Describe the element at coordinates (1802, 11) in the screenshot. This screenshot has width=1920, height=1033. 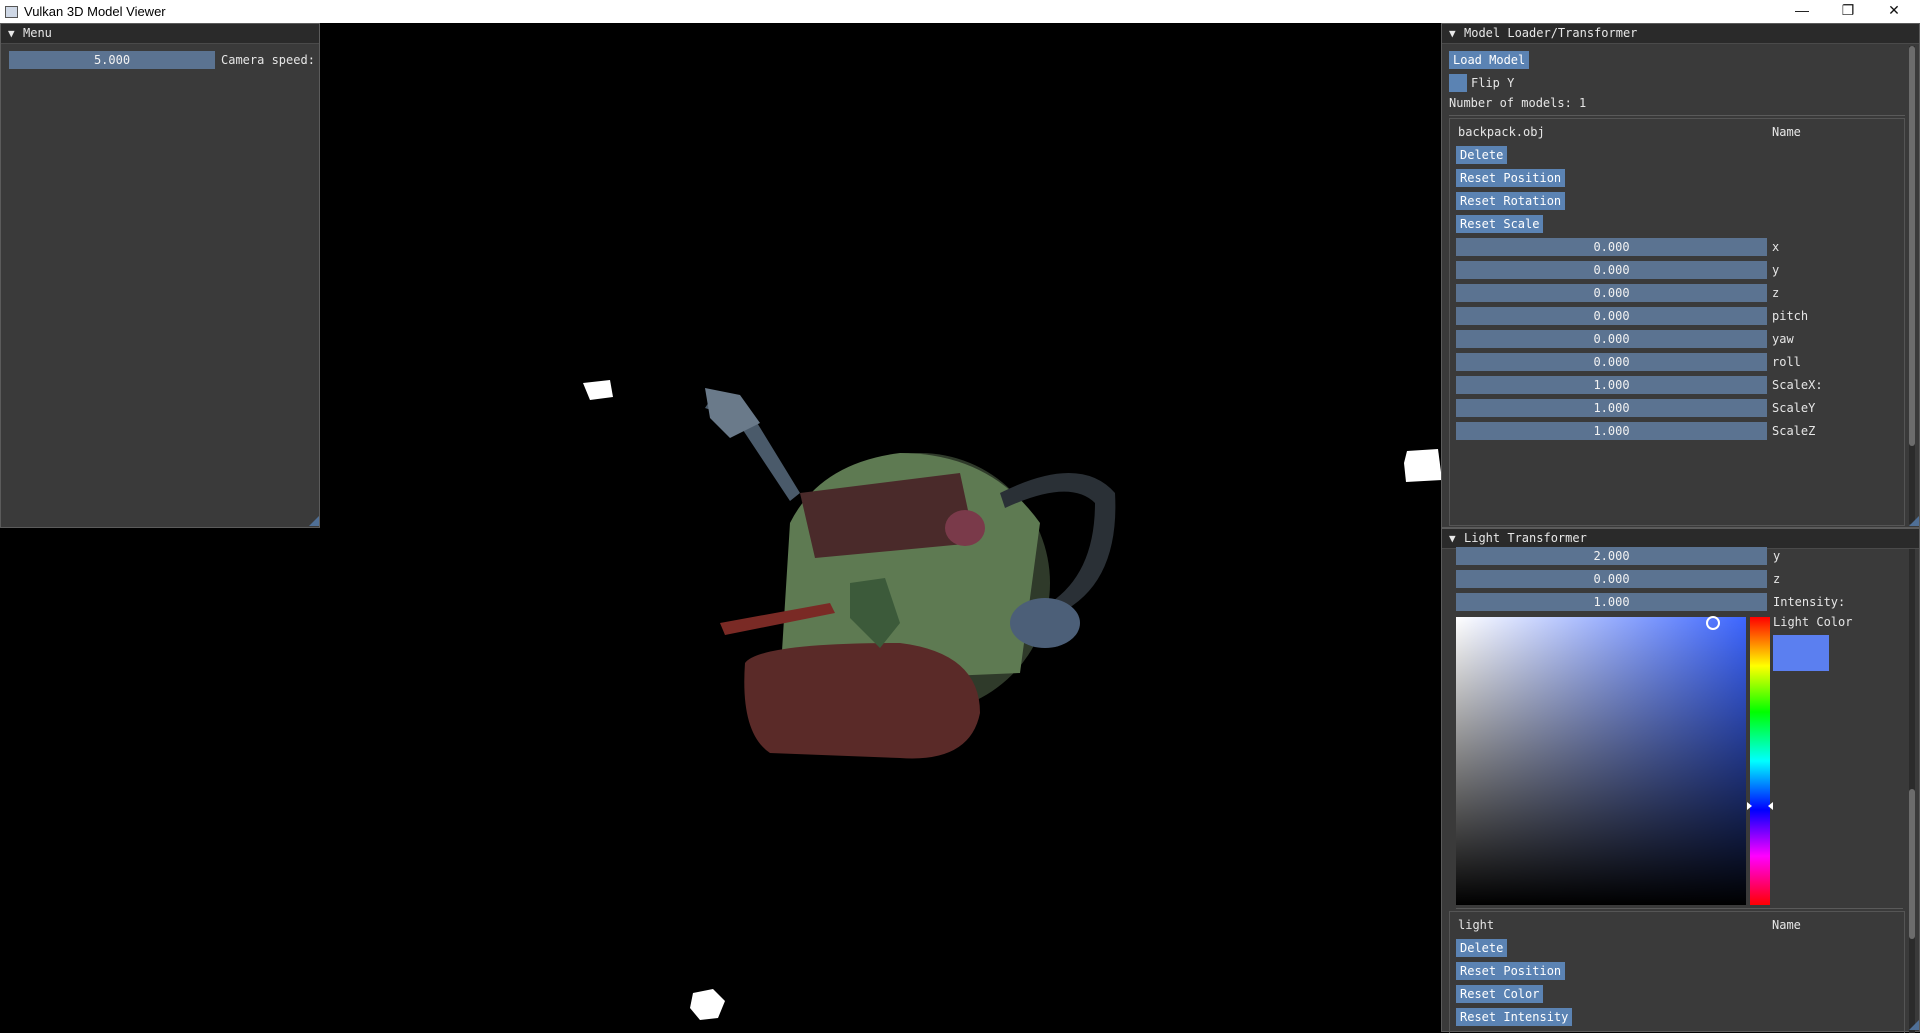
I see `minimize-button: —` at that location.